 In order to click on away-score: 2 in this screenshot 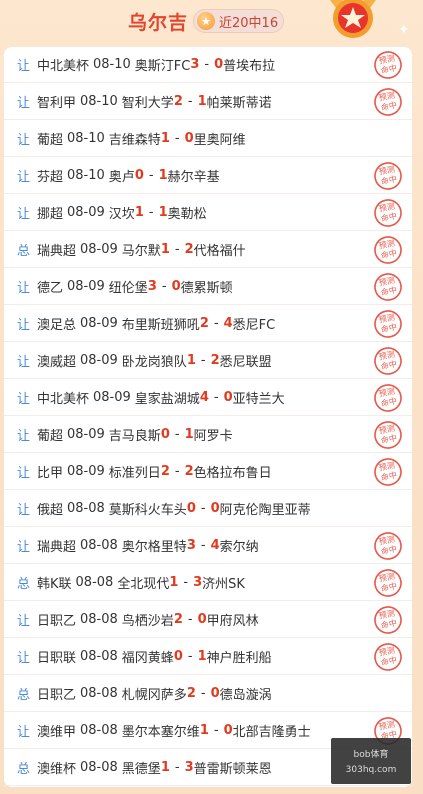, I will do `click(189, 471)`.